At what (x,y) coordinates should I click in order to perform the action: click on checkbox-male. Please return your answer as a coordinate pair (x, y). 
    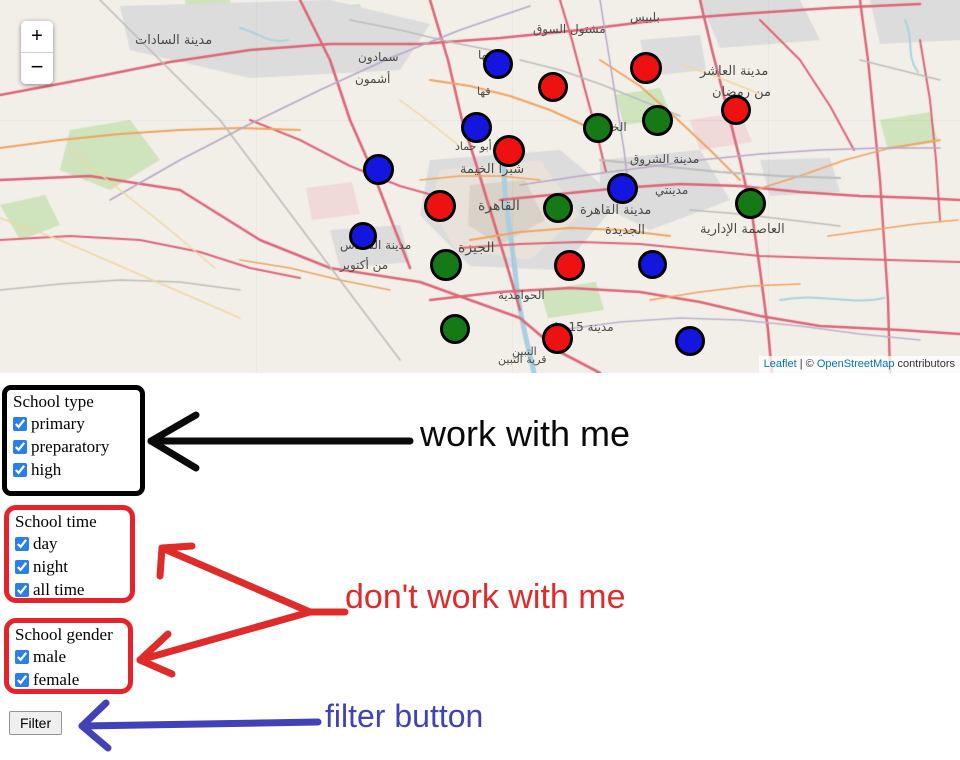
    Looking at the image, I should click on (22, 656).